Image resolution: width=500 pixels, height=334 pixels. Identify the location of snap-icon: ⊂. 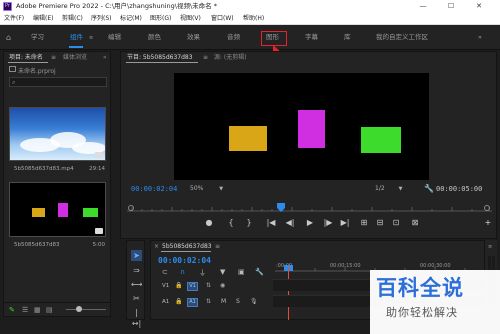
(165, 272).